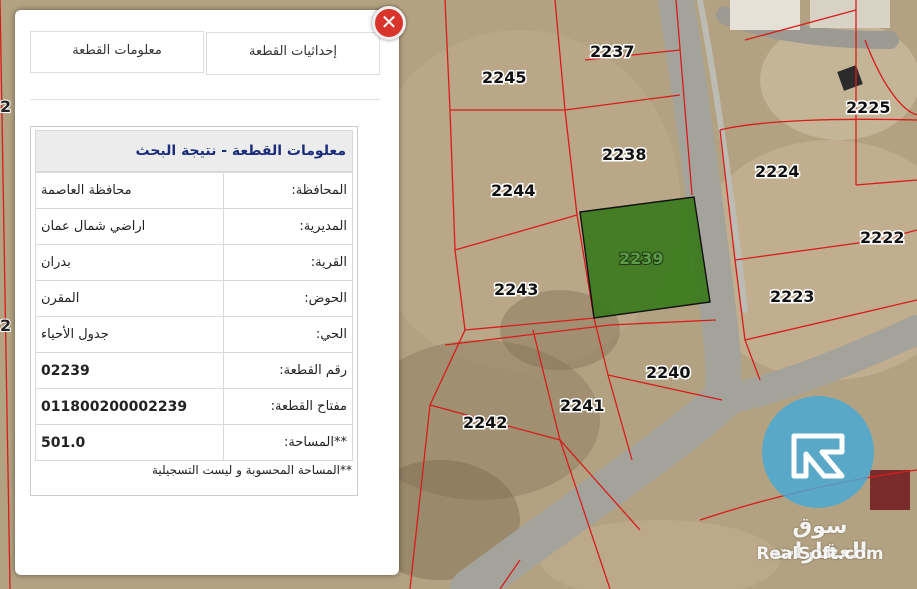 The image size is (917, 589). Describe the element at coordinates (288, 298) in the screenshot. I see `row-label: الحوض:` at that location.